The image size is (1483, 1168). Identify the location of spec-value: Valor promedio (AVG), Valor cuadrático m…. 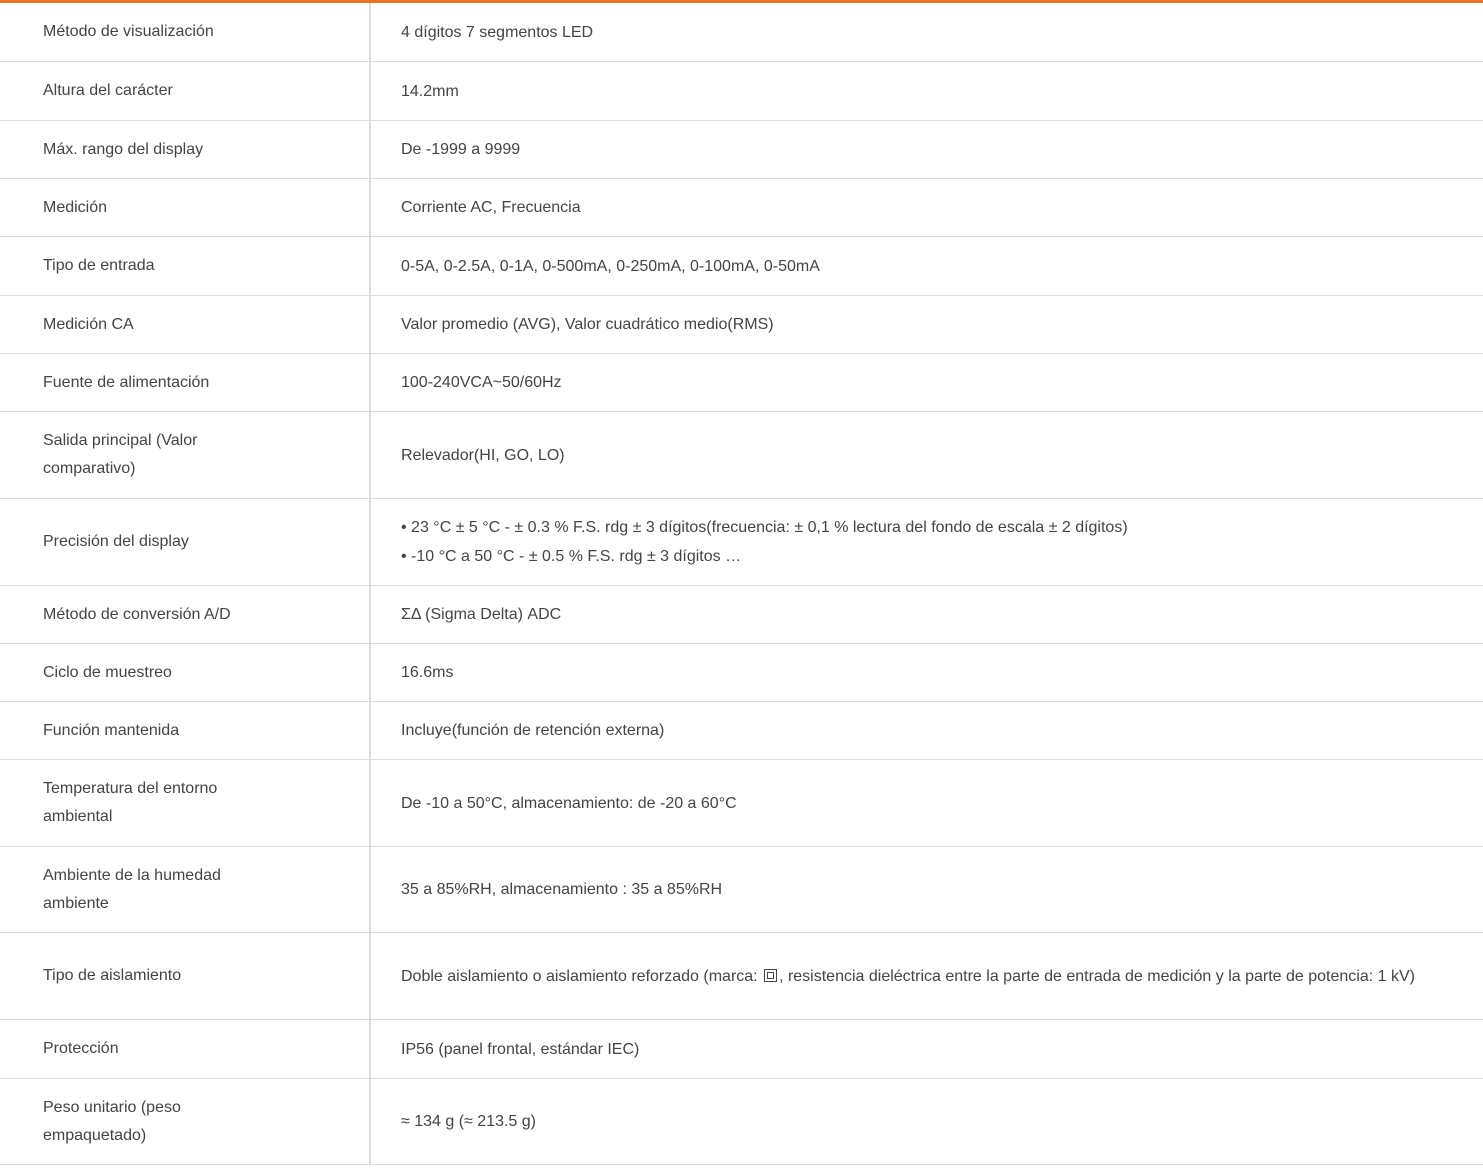
(587, 324).